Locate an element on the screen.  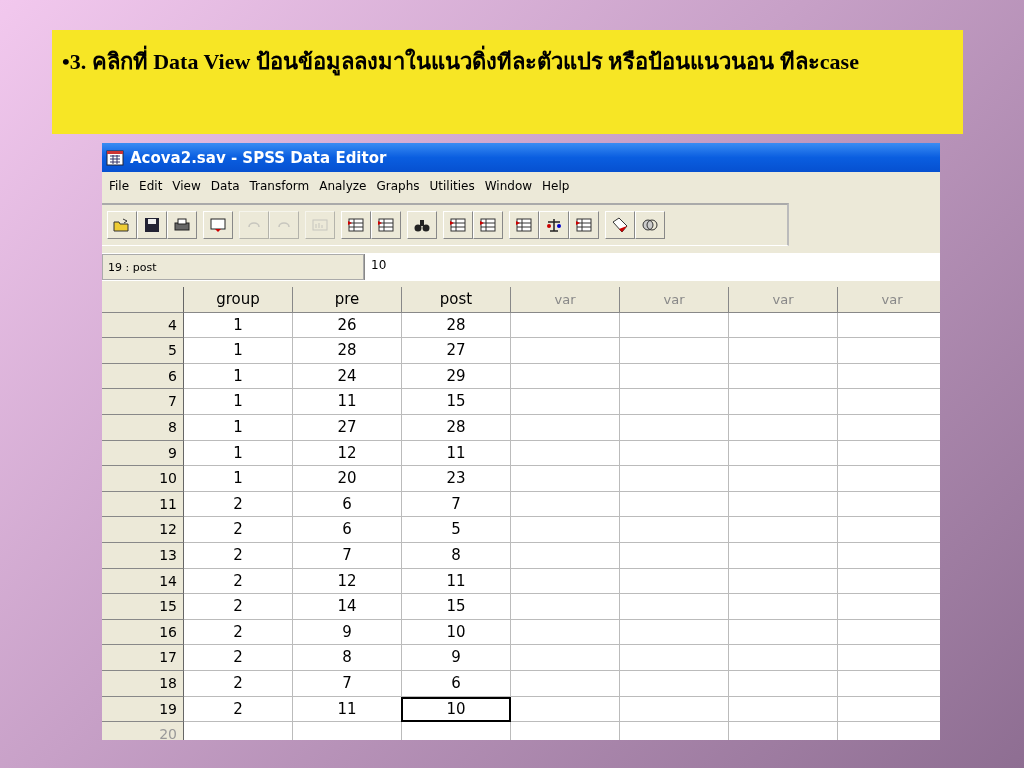
window-title: Acova2.sav - SPSS Data Editor is located at coordinates (258, 157).